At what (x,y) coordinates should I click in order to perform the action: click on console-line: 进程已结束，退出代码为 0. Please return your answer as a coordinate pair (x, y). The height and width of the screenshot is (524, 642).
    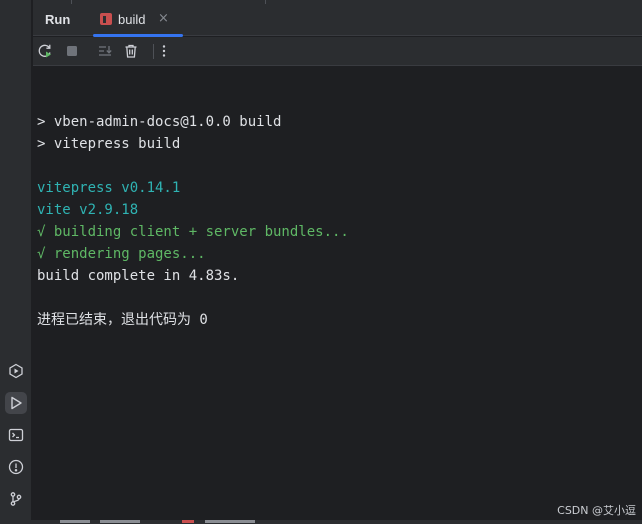
    Looking at the image, I should click on (122, 320).